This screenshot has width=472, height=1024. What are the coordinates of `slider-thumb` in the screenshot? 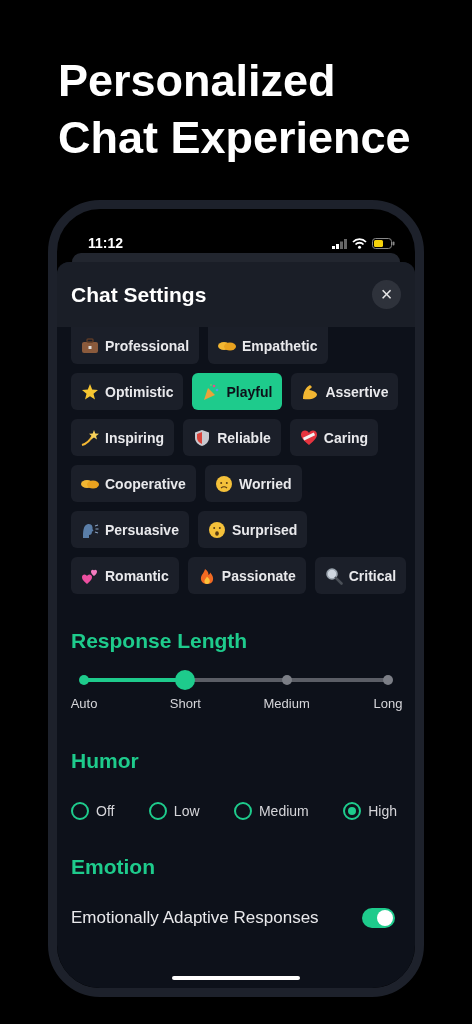 It's located at (185, 680).